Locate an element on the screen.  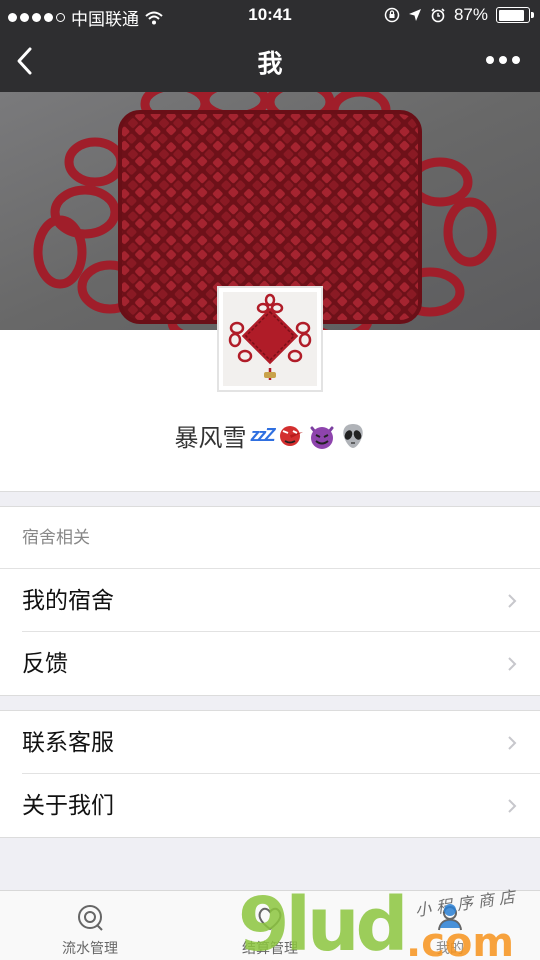
about-us-label: 关于我们 is located at coordinates (68, 805).